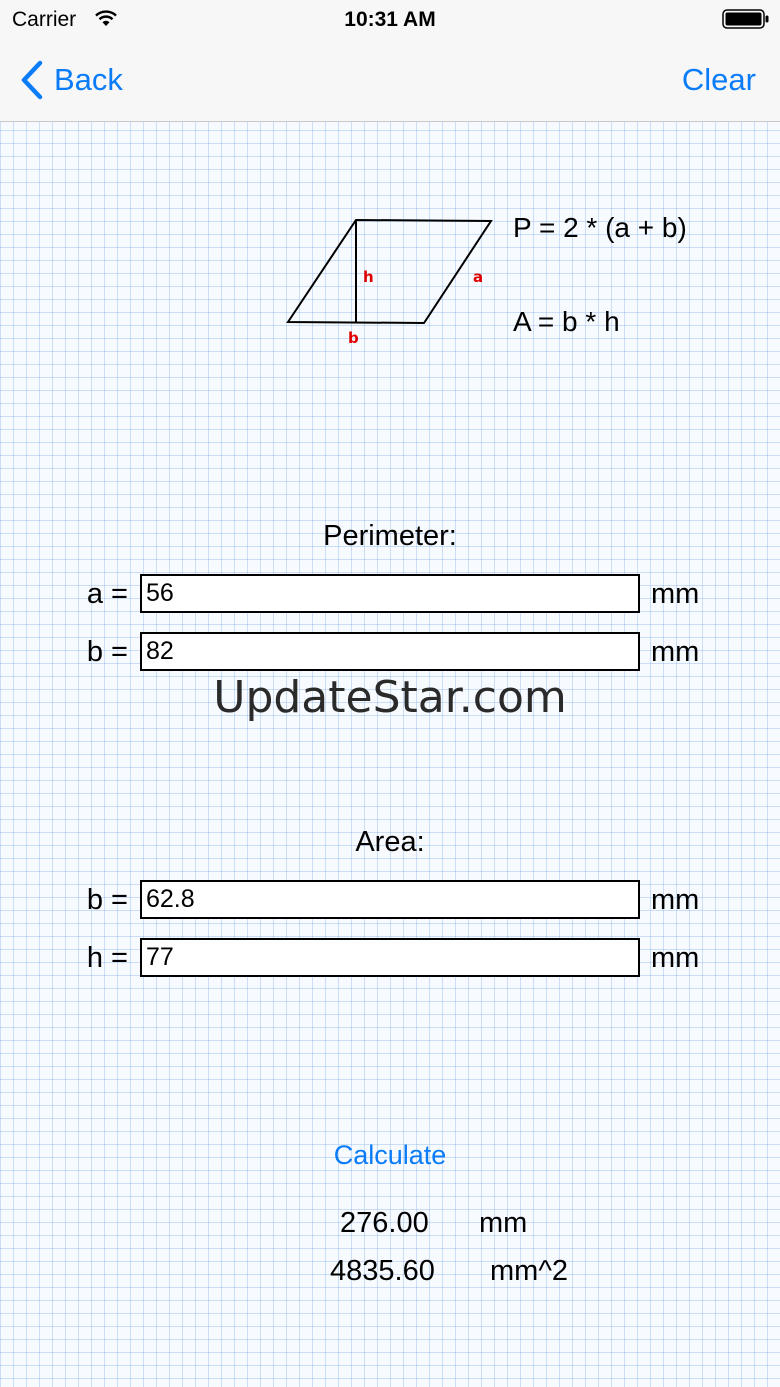 This screenshot has height=1387, width=780. I want to click on perimeter-a-input: 56, so click(390, 593).